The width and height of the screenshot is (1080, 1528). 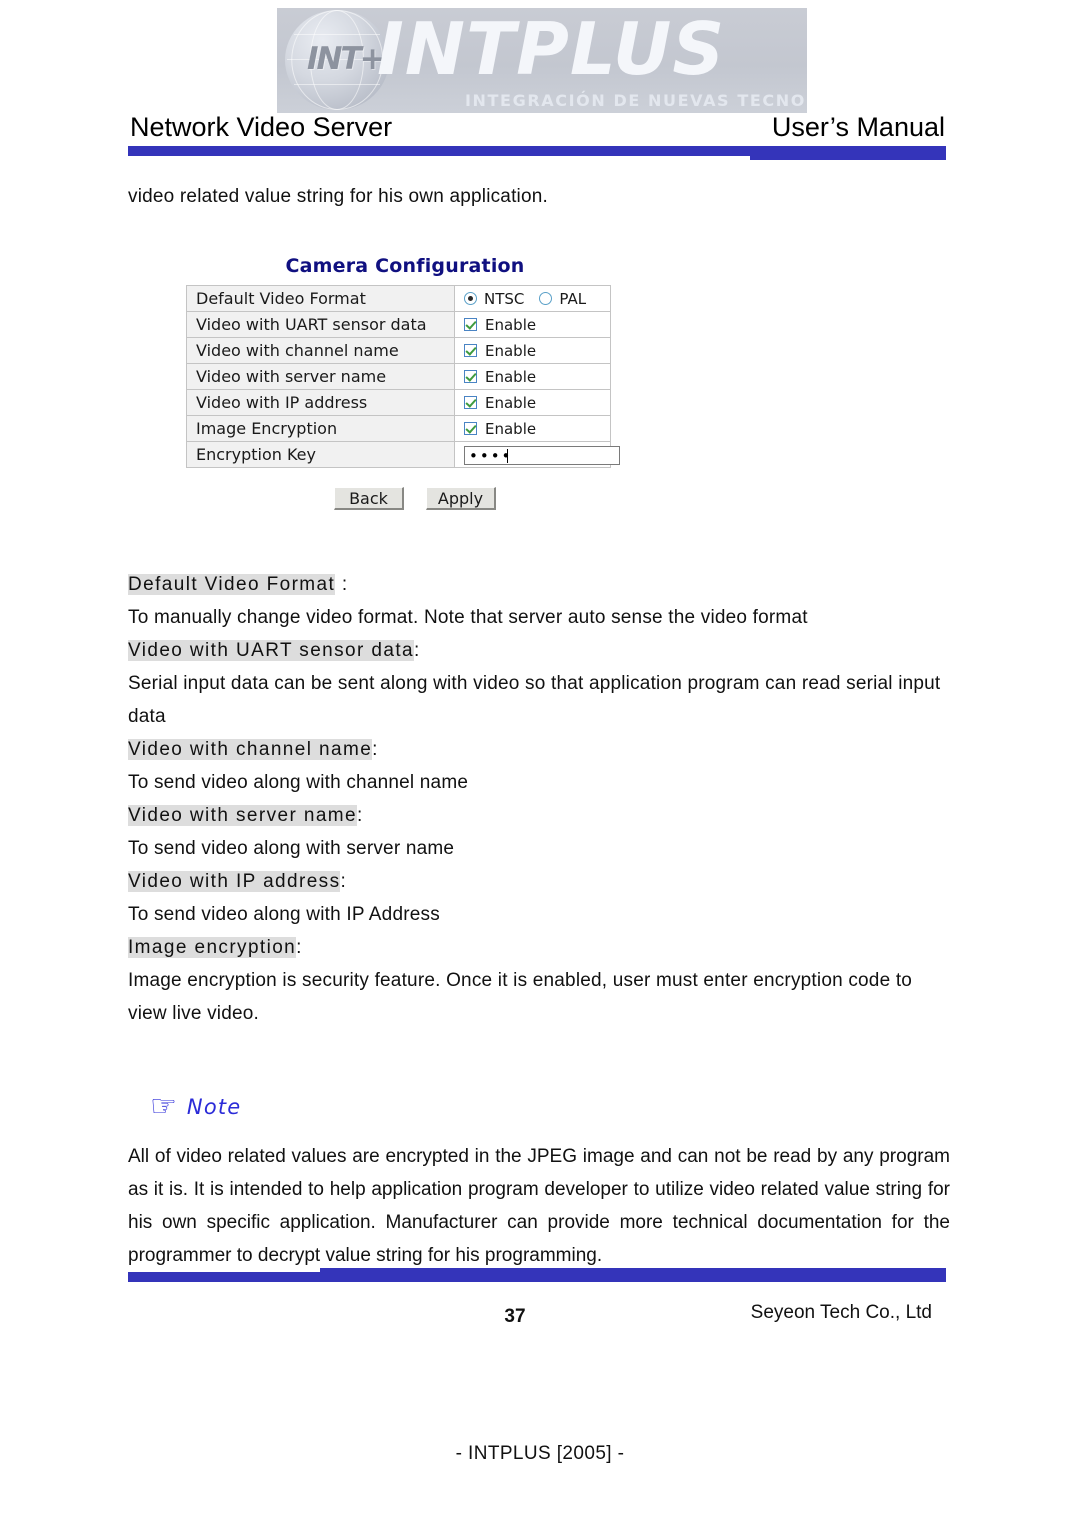 I want to click on row-value-video-with-channel-name: Enable, so click(x=532, y=350).